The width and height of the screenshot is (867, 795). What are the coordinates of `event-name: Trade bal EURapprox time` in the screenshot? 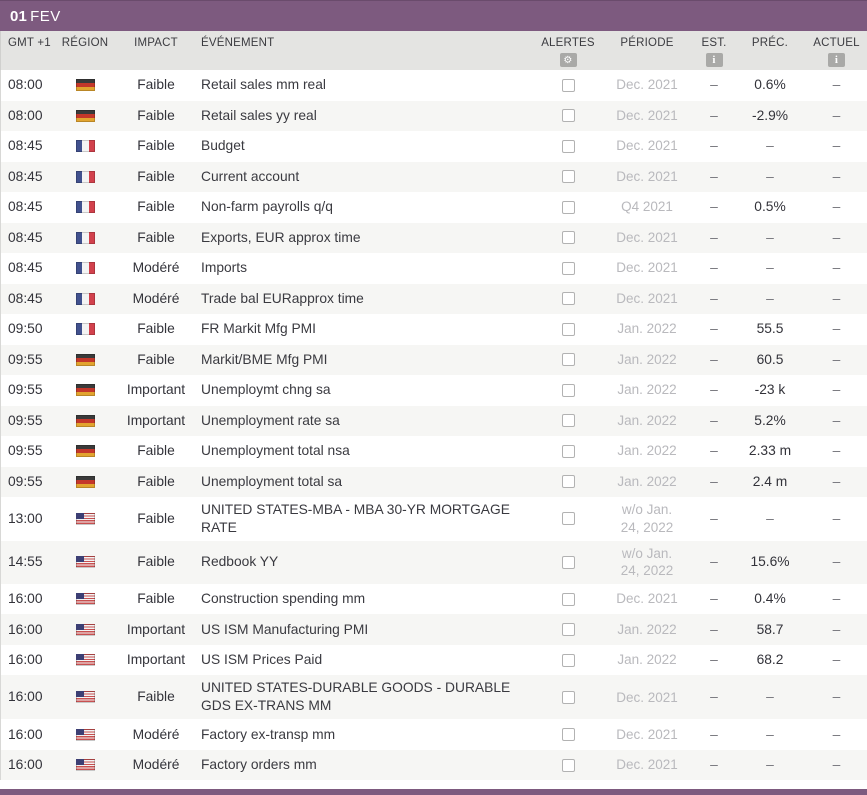 It's located at (282, 298).